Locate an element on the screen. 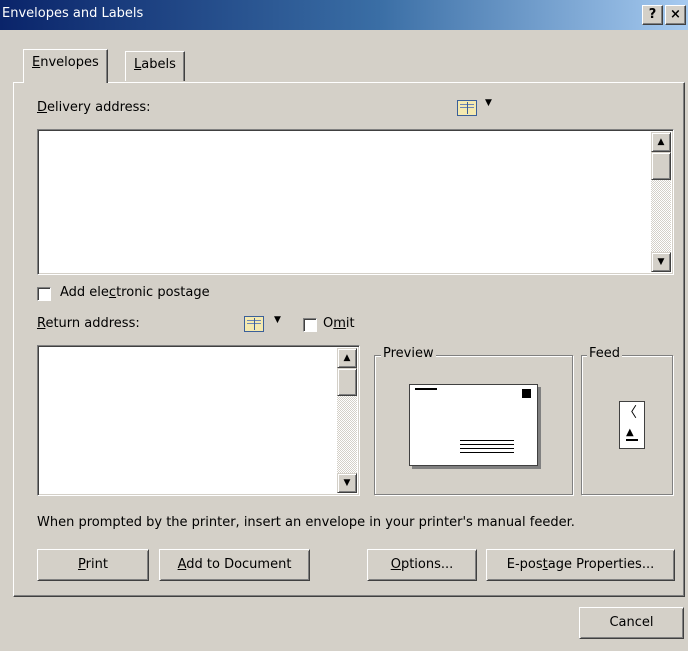  print-mnemonic: P is located at coordinates (82, 564).